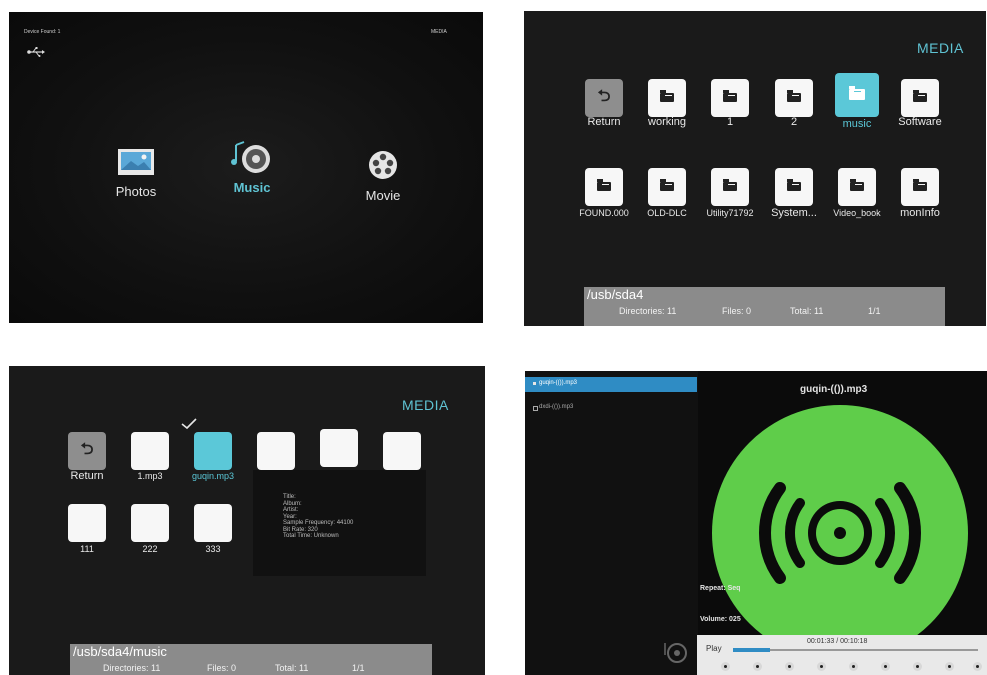 This screenshot has height=675, width=987. I want to click on folder-software, so click(920, 98).